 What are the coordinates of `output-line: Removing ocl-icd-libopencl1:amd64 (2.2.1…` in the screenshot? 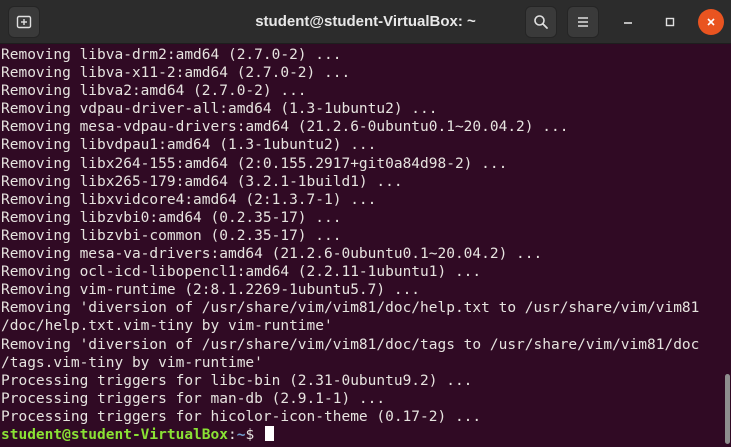 It's located at (241, 272).